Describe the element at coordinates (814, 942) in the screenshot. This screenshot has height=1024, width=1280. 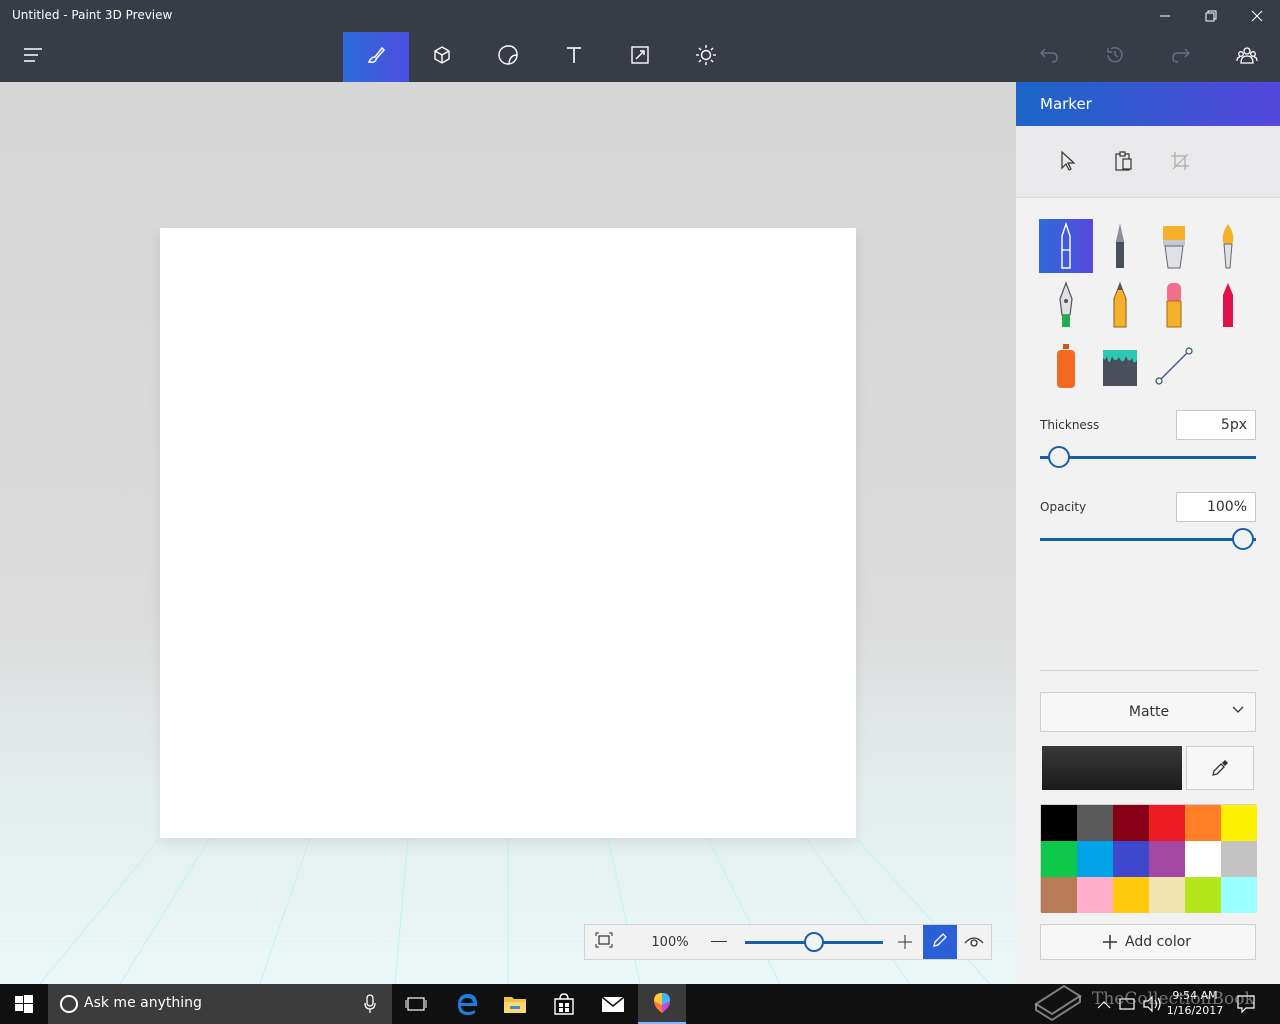
I see `zoom-slider-thumb` at that location.